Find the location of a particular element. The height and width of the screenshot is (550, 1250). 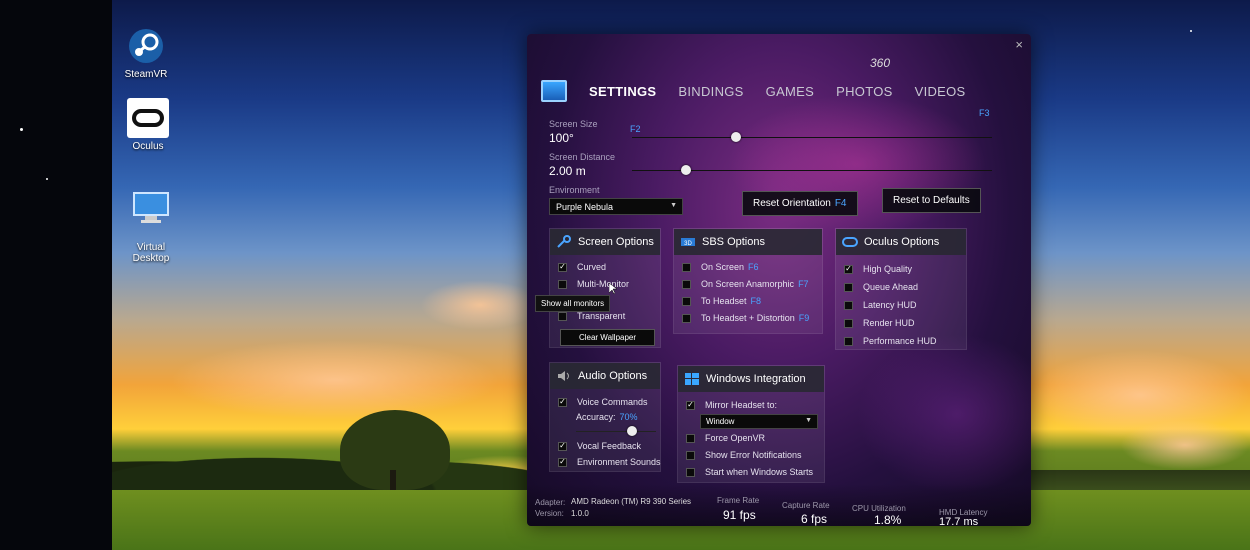

cloud is located at coordinates (1185, 445).